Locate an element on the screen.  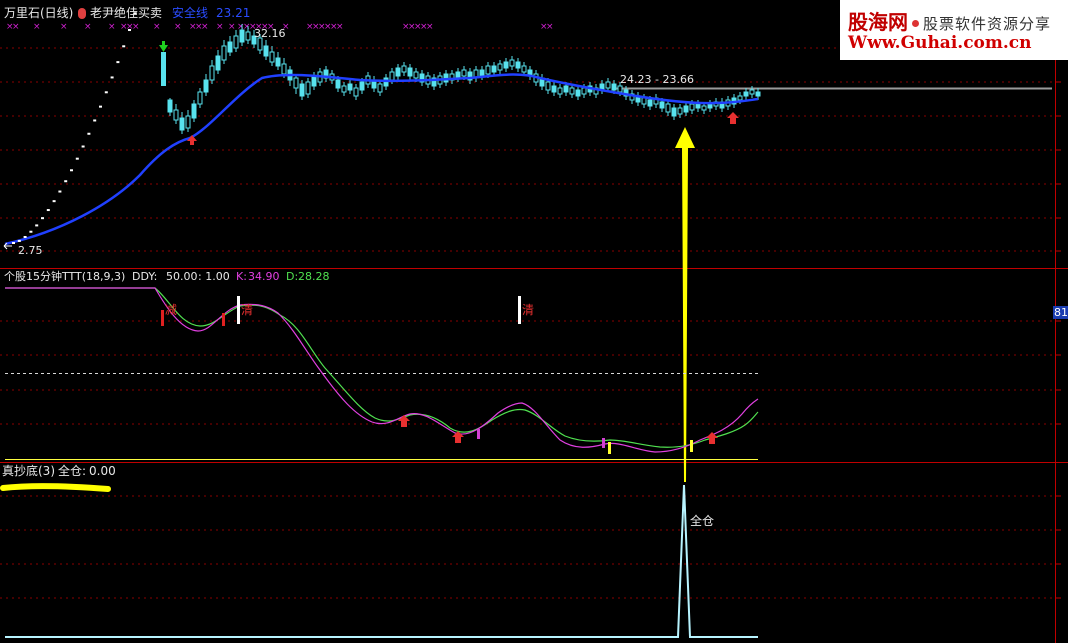
low-price-label: 2.75 is located at coordinates (30, 250).